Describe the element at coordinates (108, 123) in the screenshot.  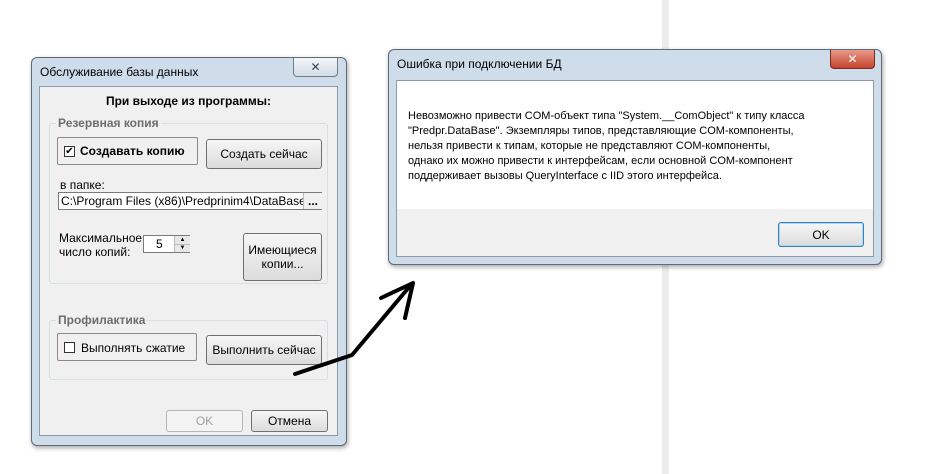
I see `backup-group-label: Резервная копия` at that location.